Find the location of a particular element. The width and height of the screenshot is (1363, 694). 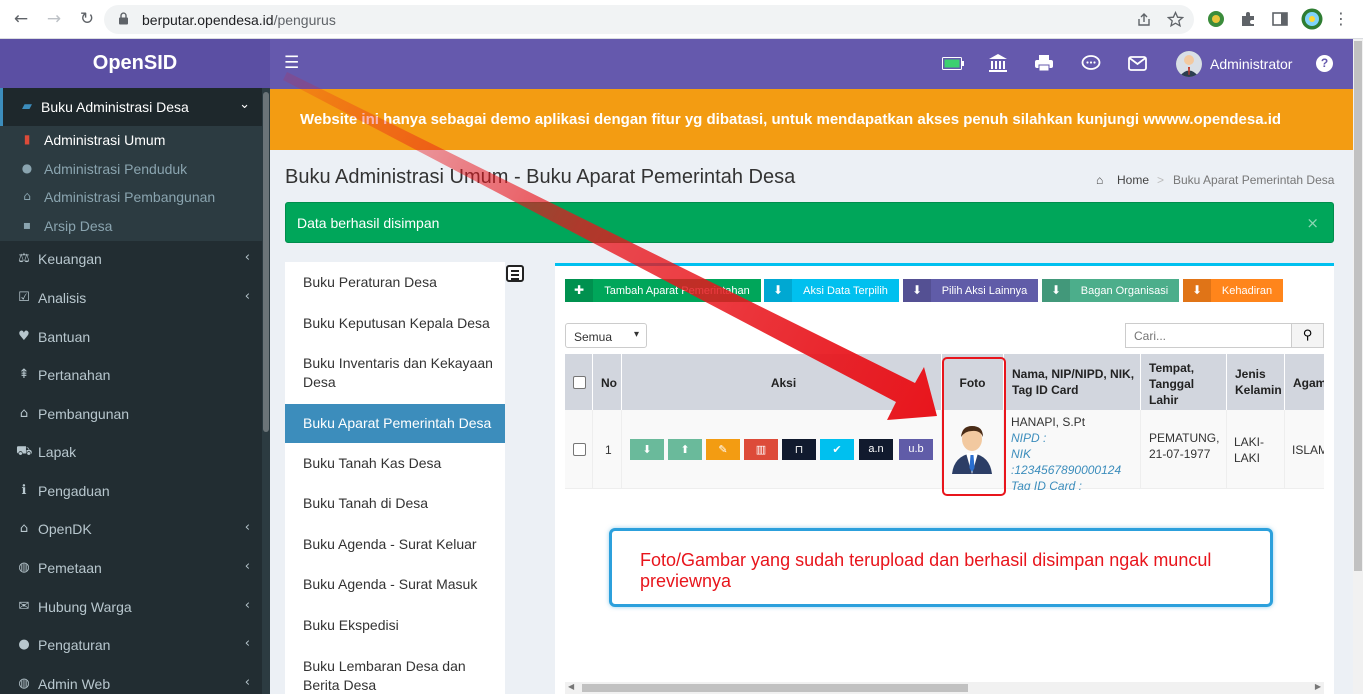

address-bar: berputar.opendesa.id/pengurus is located at coordinates (649, 19).